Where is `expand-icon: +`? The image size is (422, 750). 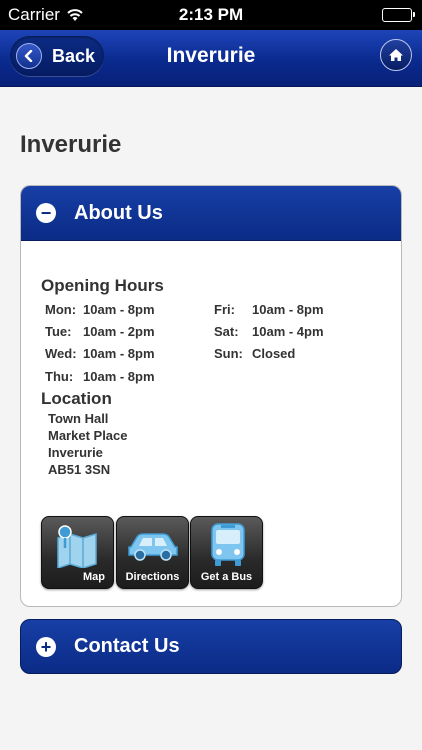
expand-icon: + is located at coordinates (46, 646).